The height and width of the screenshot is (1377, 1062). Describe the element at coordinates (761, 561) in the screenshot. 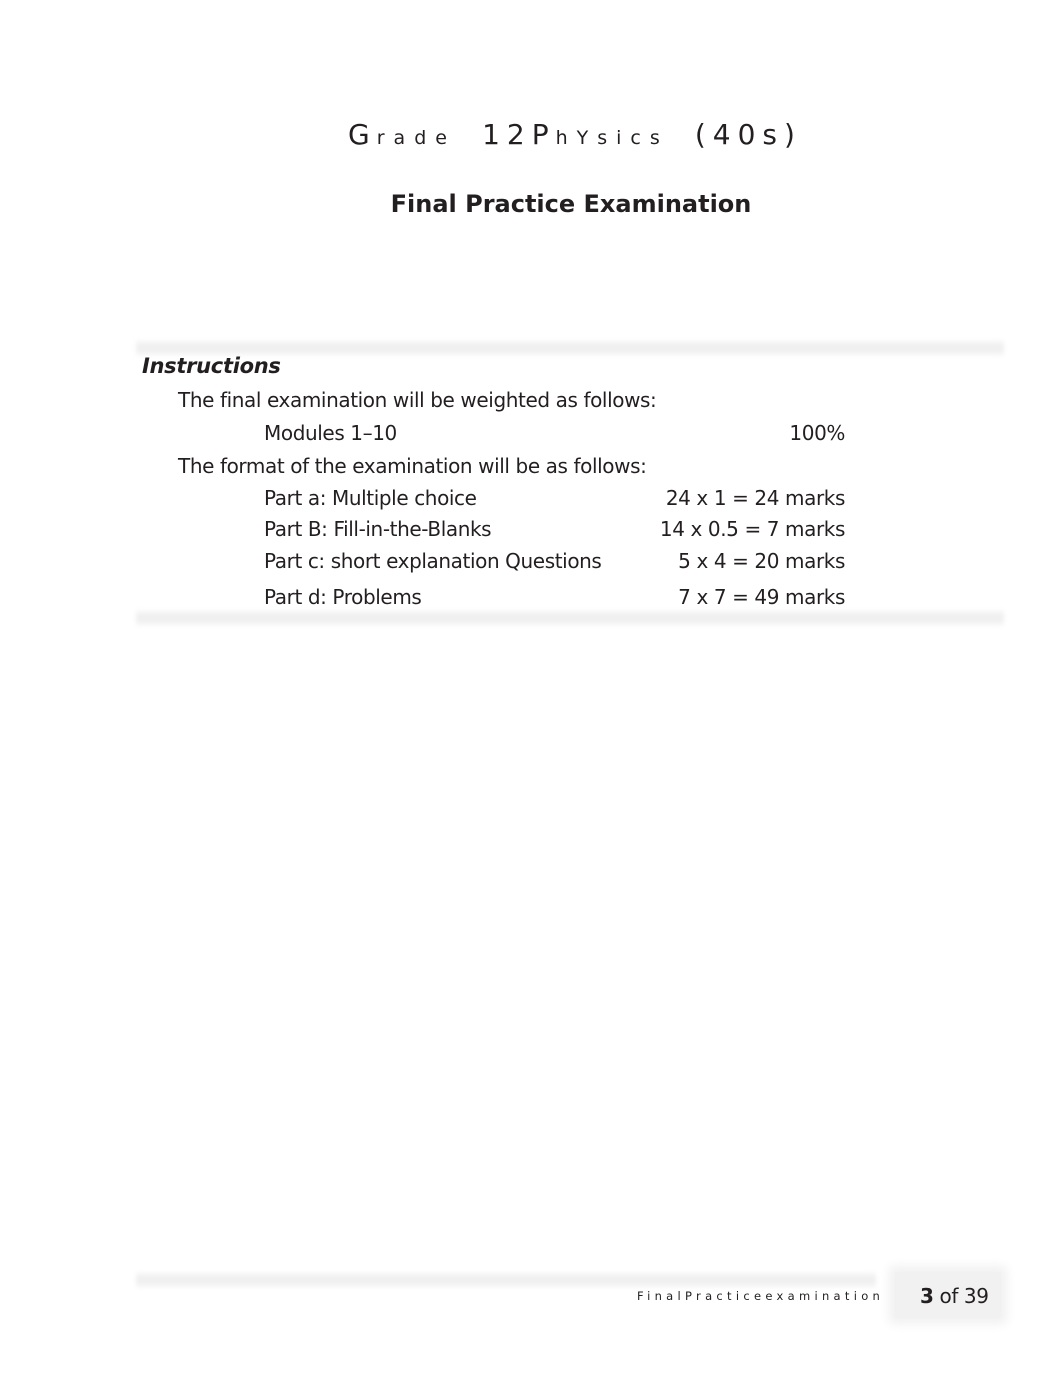

I see `part-marks: 5 x 4 = 20 marks` at that location.